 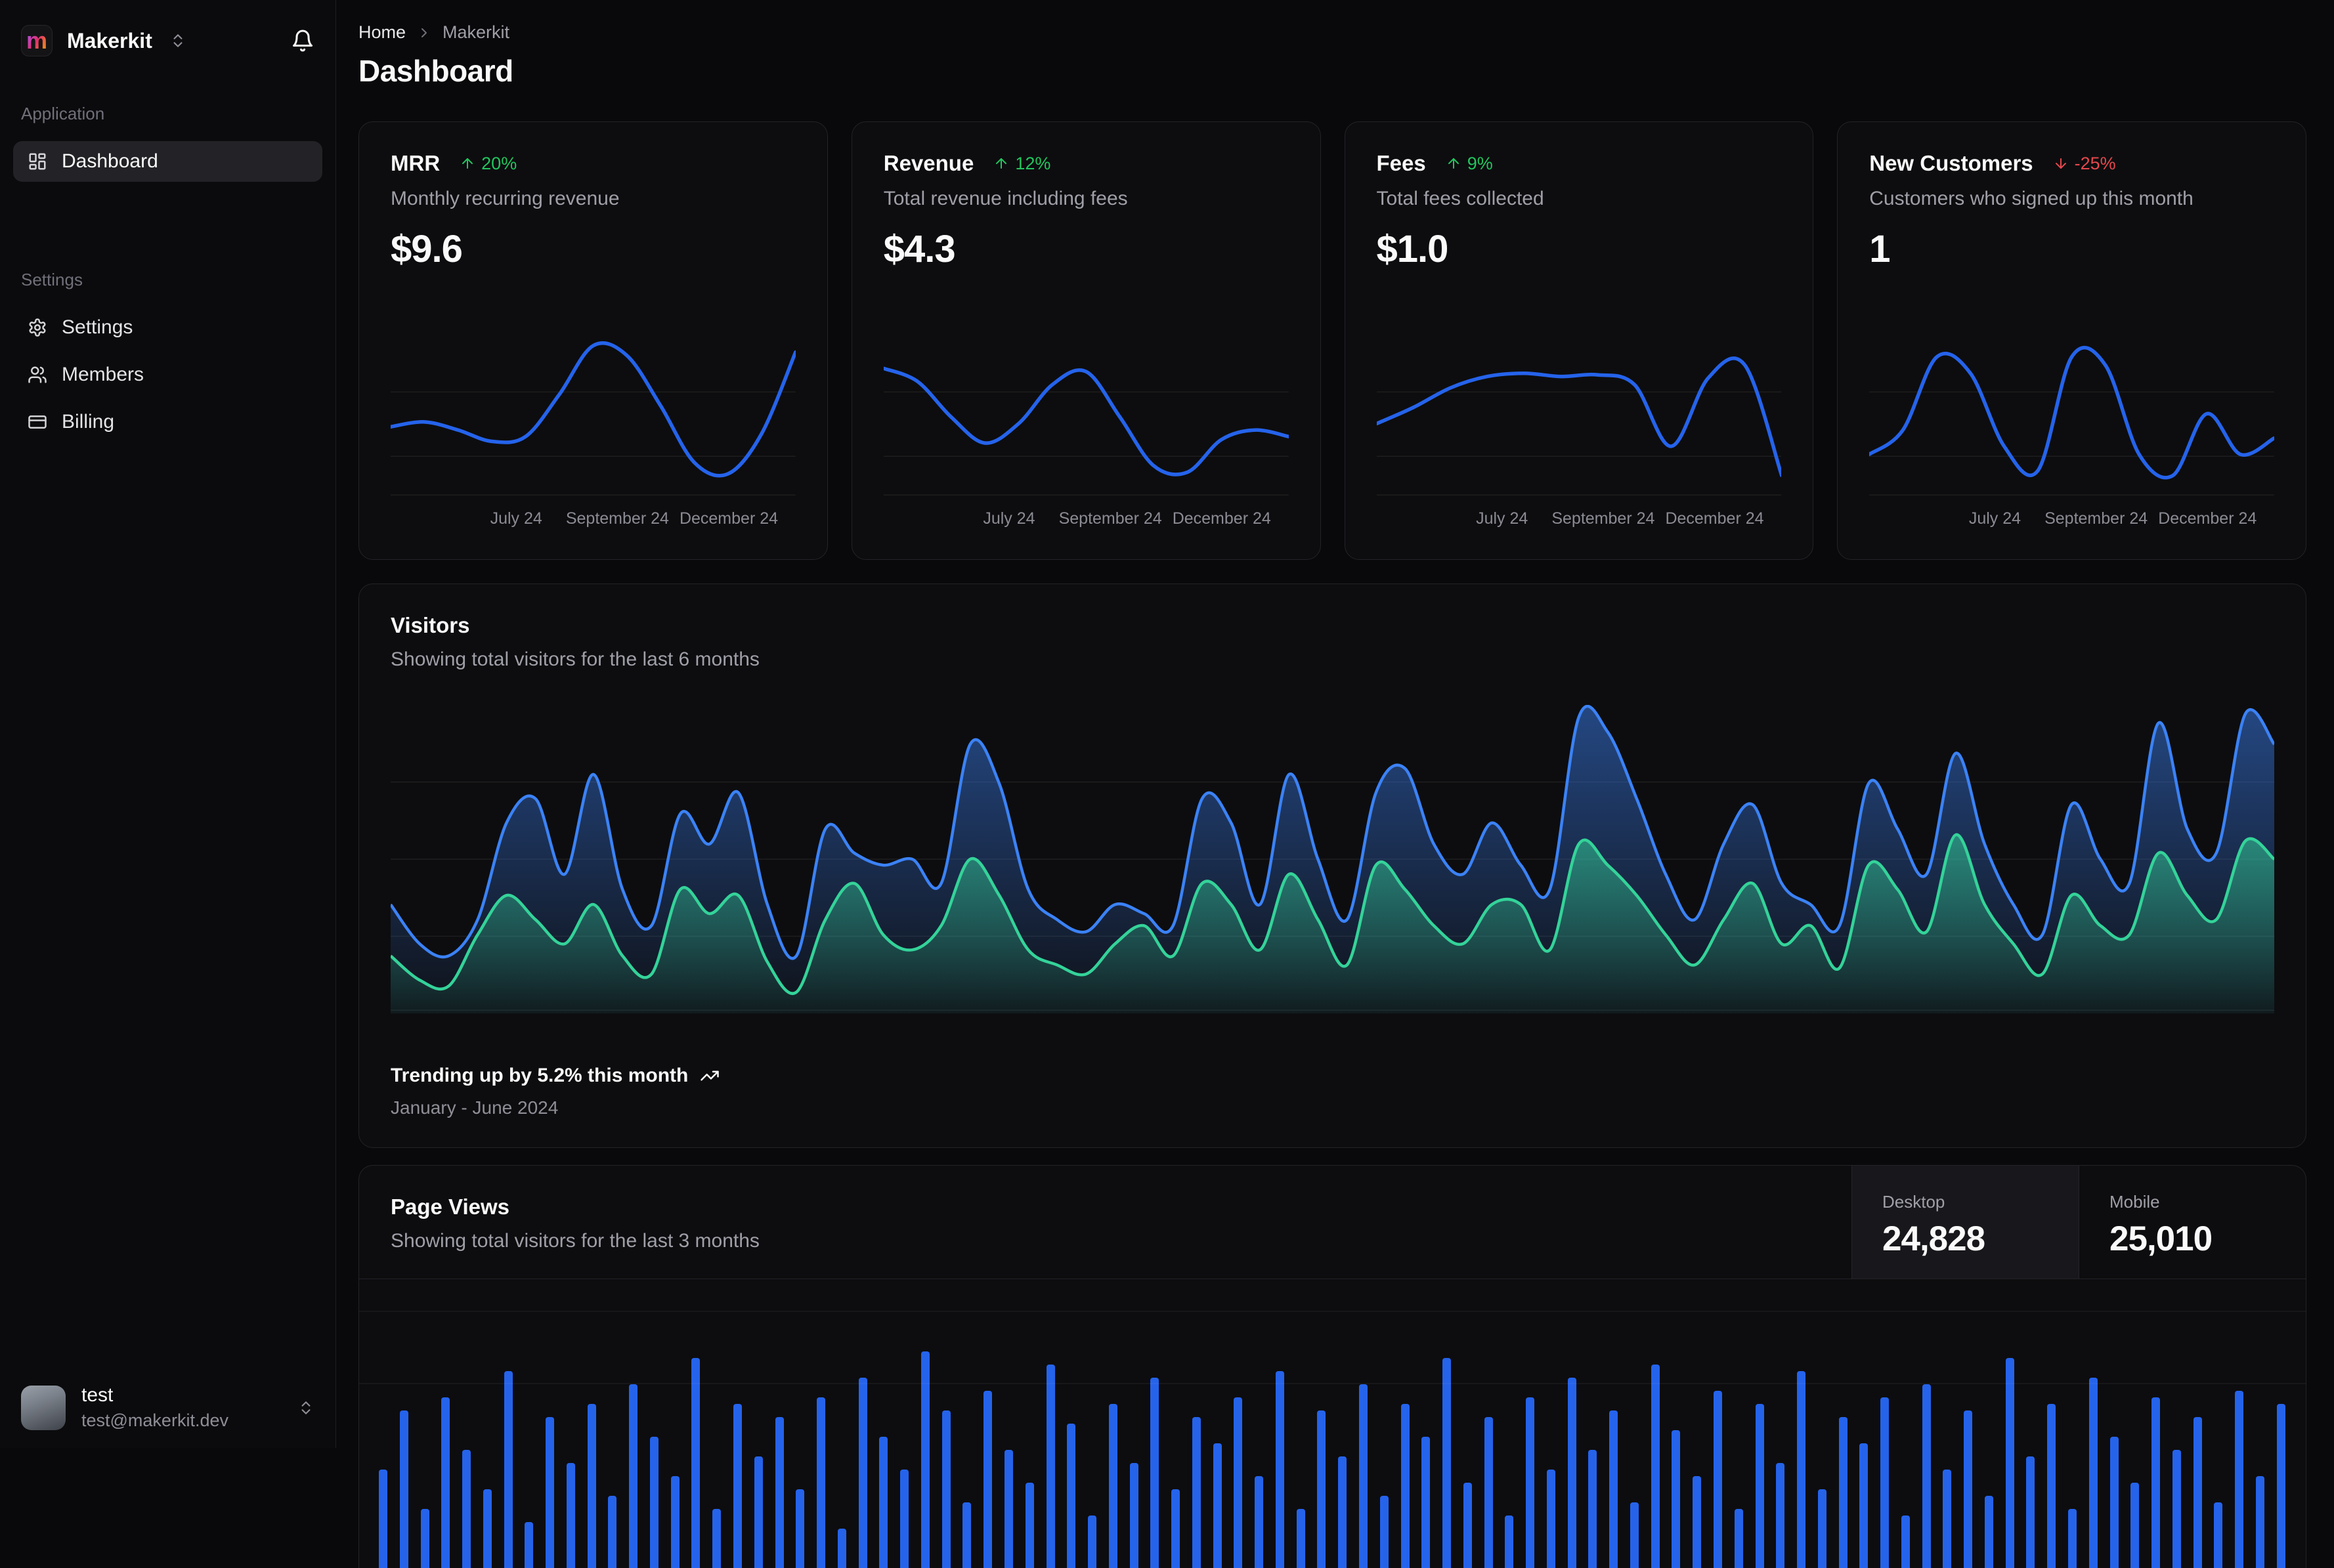 What do you see at coordinates (167, 374) in the screenshot?
I see `sidebar-item-members: Members` at bounding box center [167, 374].